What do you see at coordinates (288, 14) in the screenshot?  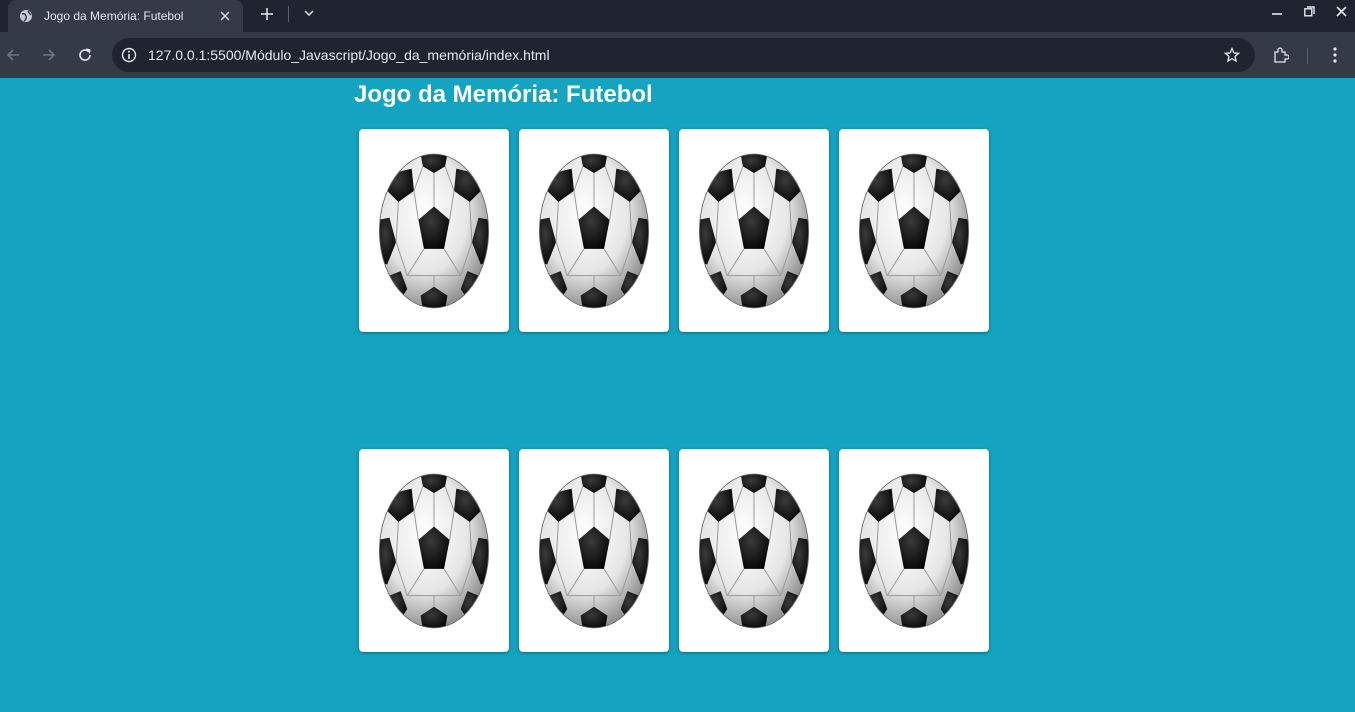 I see `tab-separator` at bounding box center [288, 14].